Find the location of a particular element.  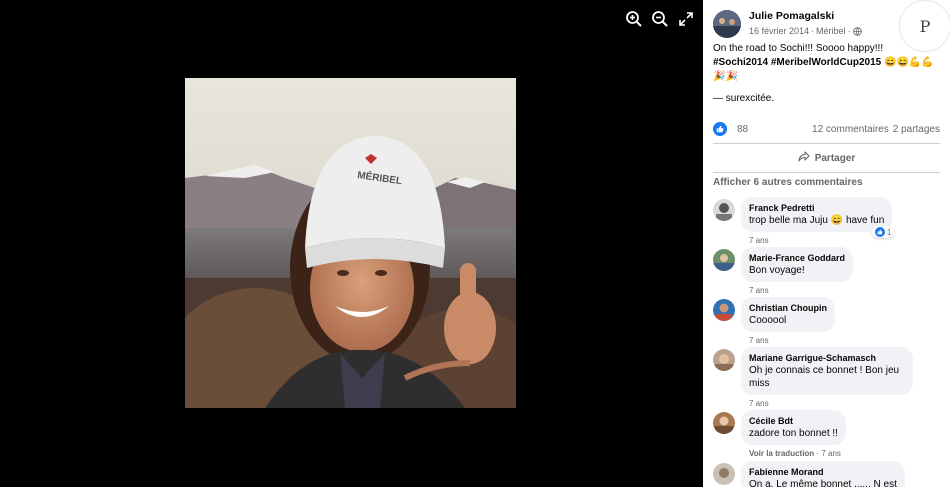

comment-count: 12 commentaires is located at coordinates (850, 129).